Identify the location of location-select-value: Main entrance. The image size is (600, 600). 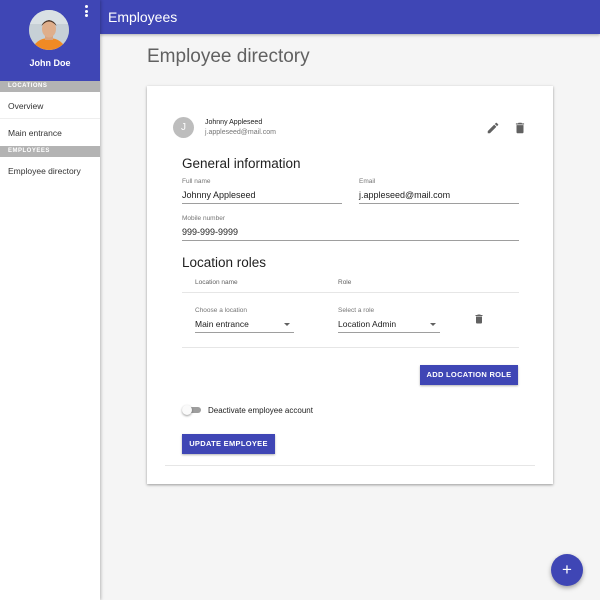
(222, 324).